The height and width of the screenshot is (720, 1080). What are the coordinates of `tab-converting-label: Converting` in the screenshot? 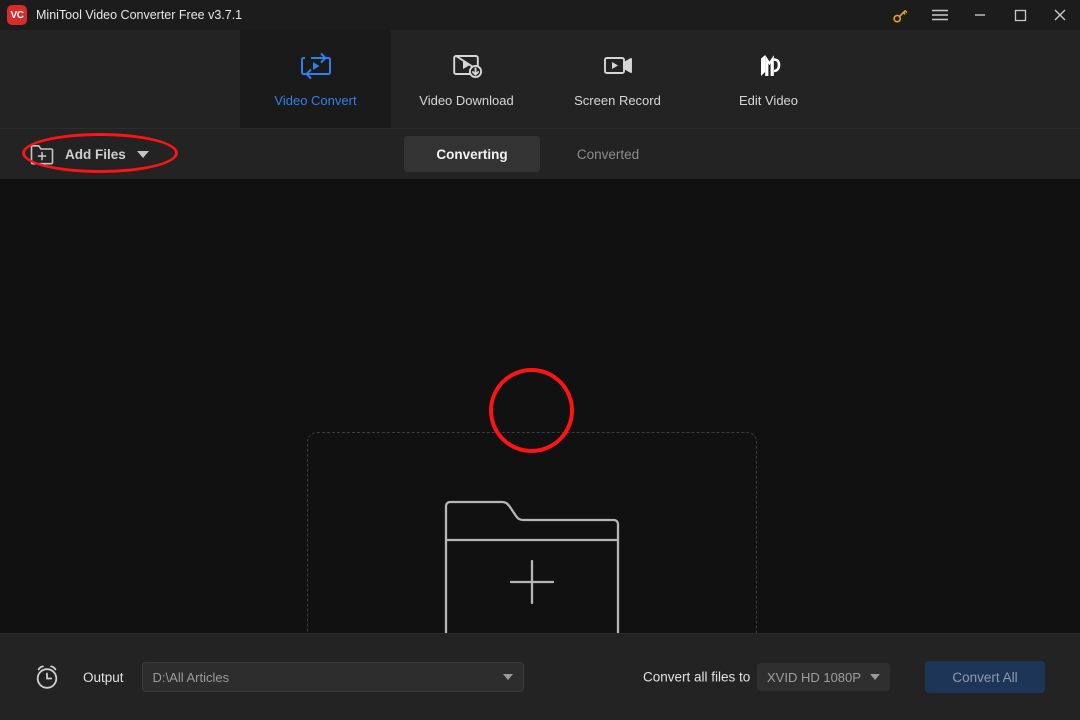 It's located at (472, 154).